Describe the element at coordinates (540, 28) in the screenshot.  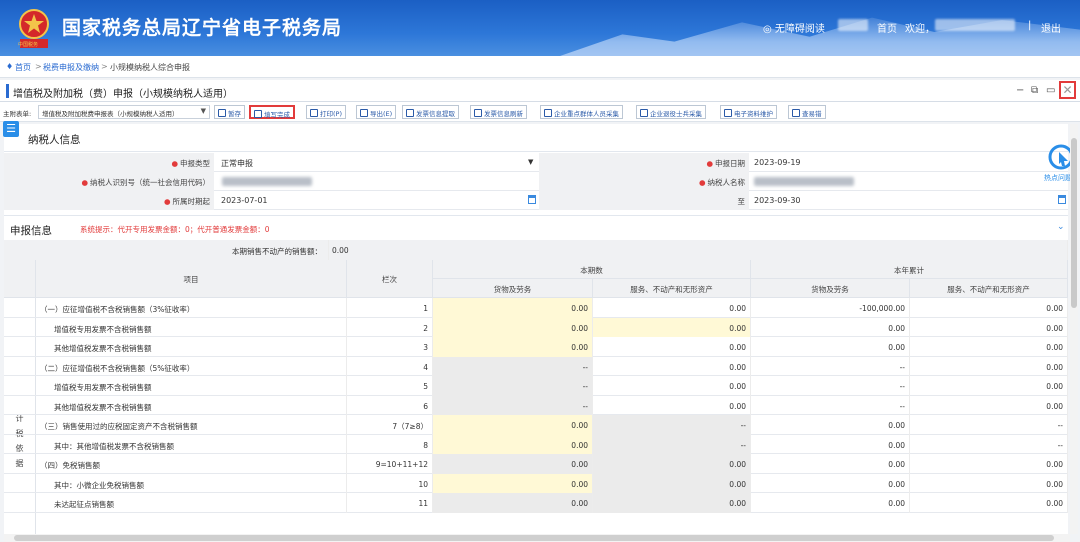
I see `site-header: 中国税务 国家税务总局辽宁省电子税务局 ◎ 无障碍阅读 首页 欢迎， | 退出` at that location.